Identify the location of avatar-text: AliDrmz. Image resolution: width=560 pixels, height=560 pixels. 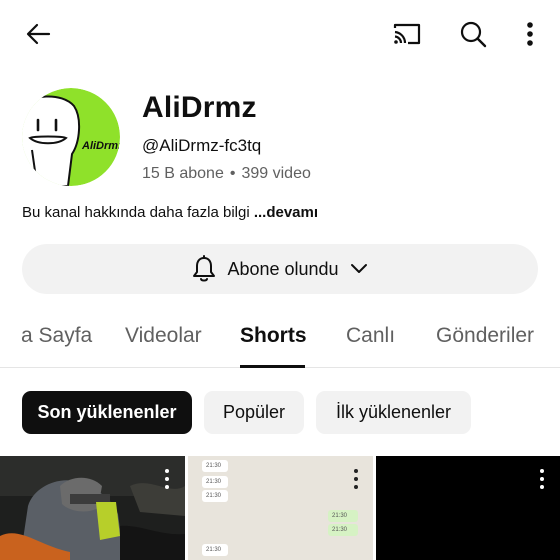
(100, 146).